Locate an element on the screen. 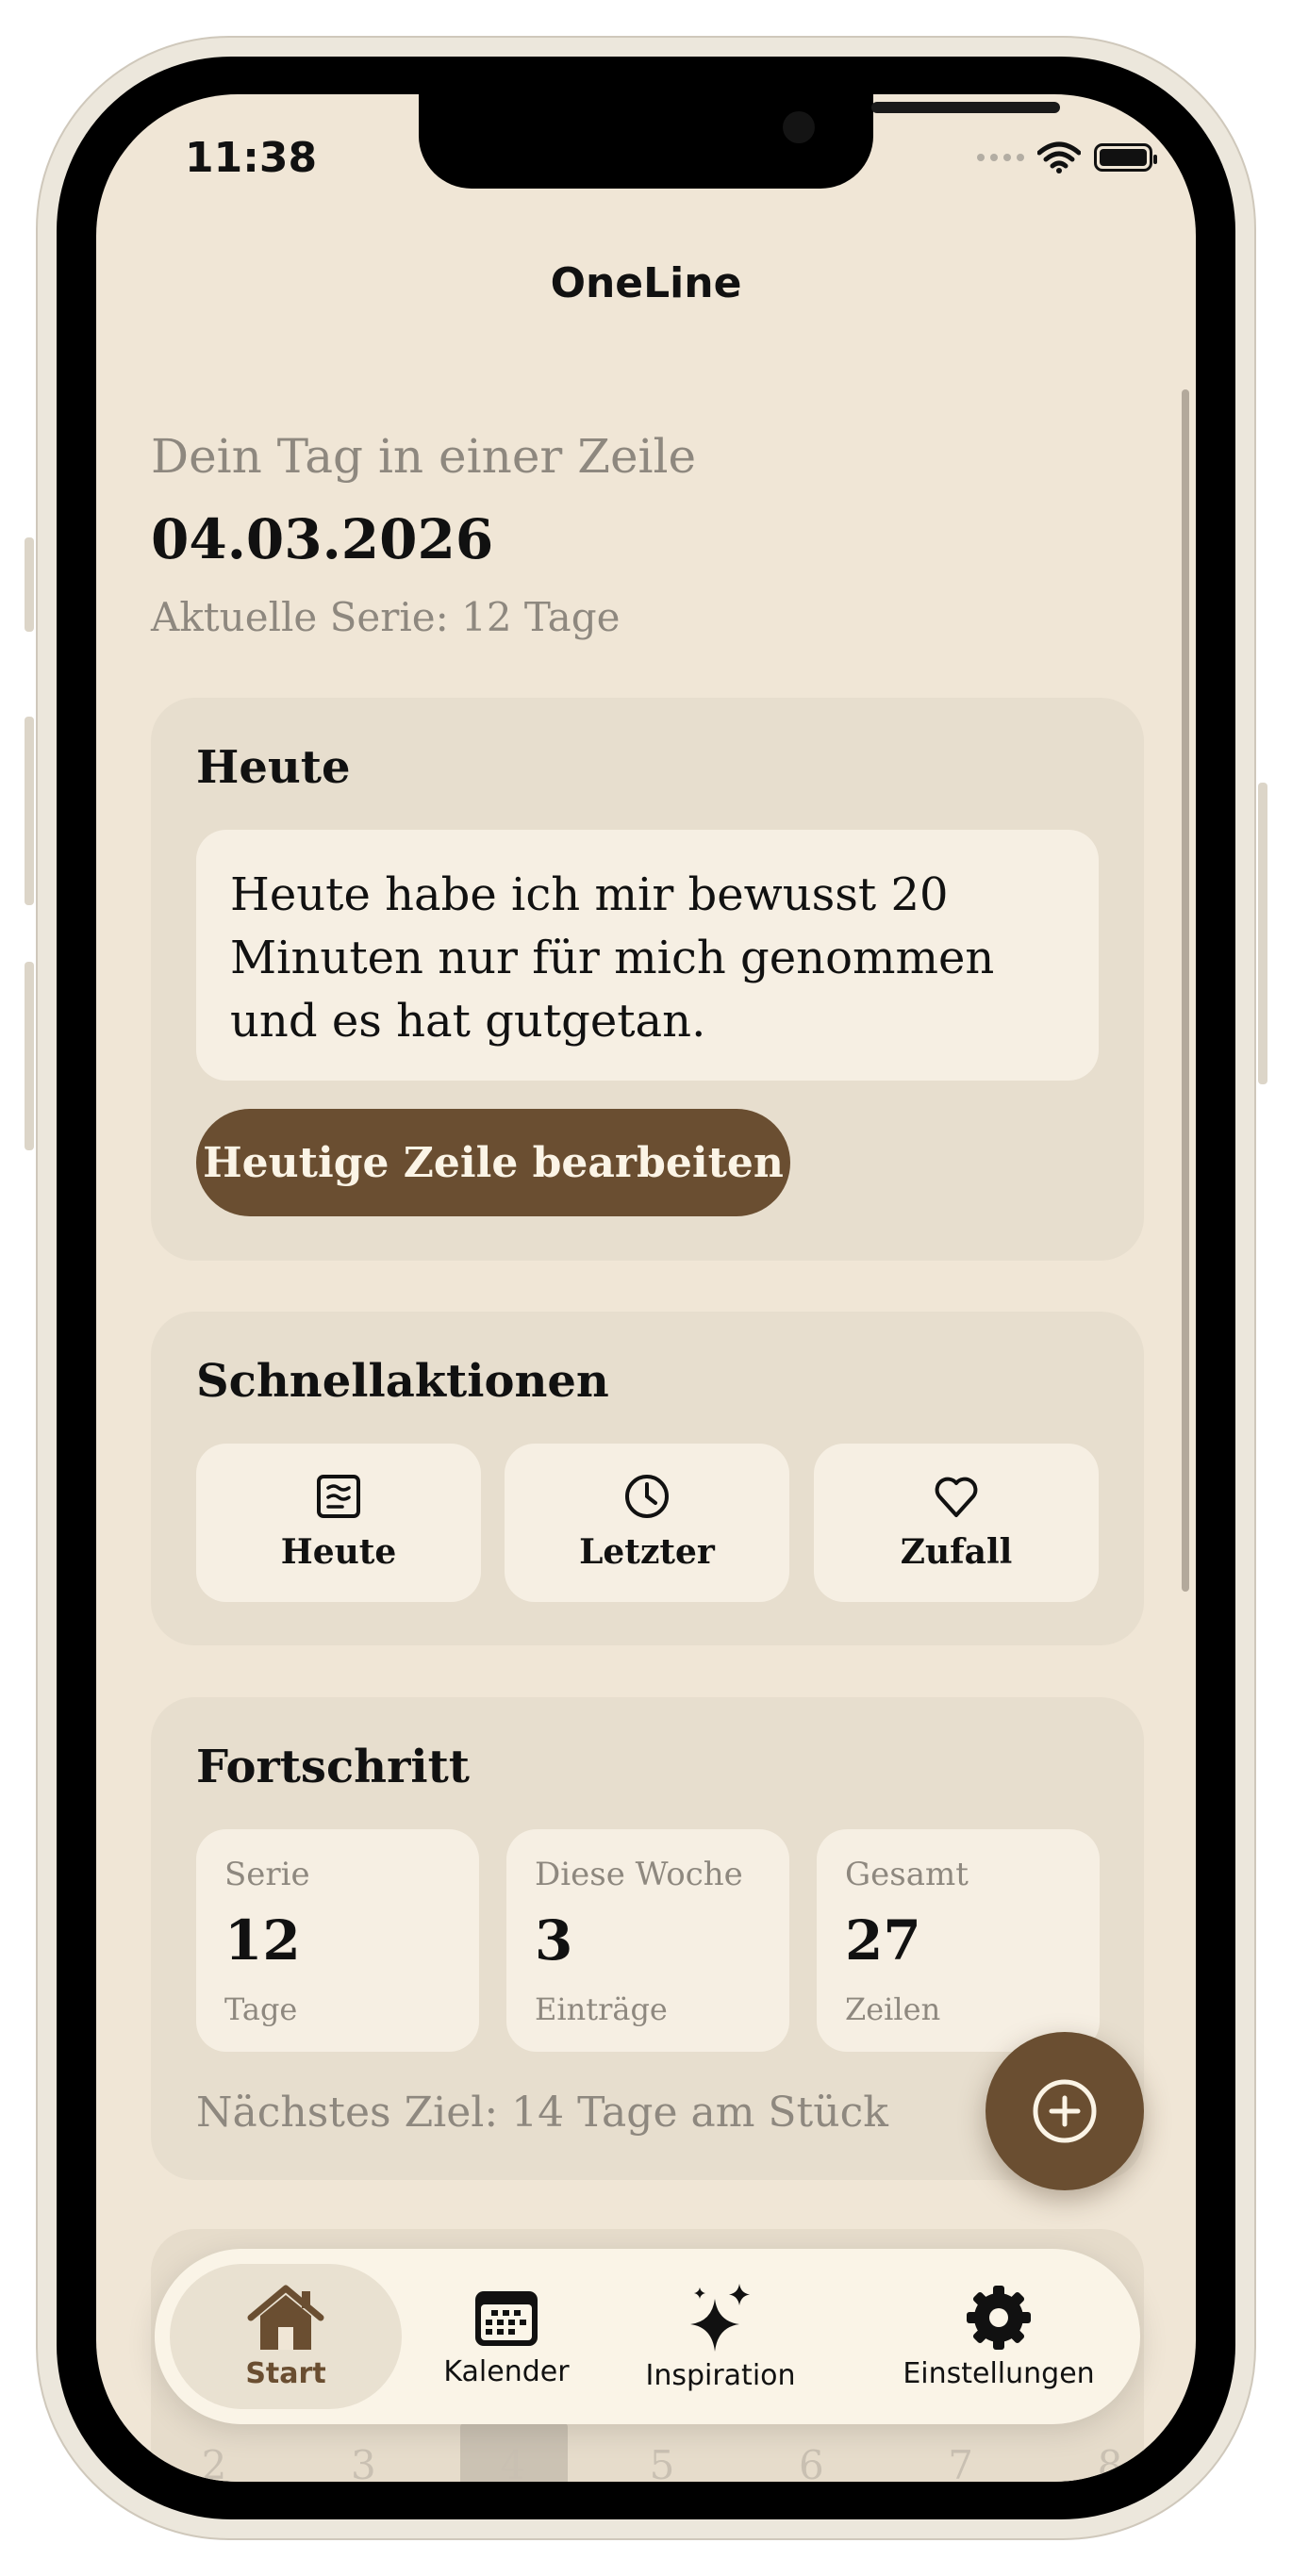 The width and height of the screenshot is (1292, 2576). tab-start: Start is located at coordinates (286, 2336).